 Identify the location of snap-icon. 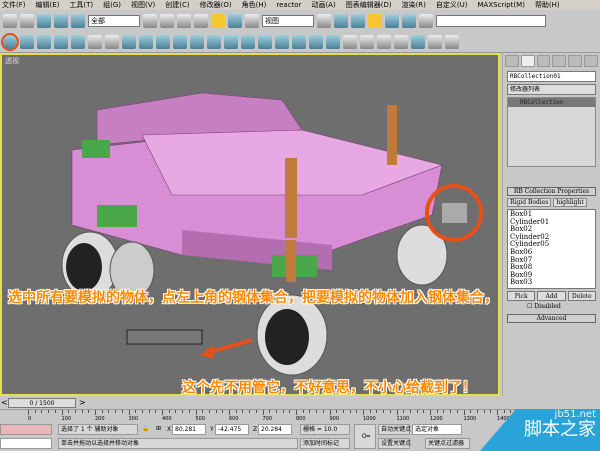
(358, 20).